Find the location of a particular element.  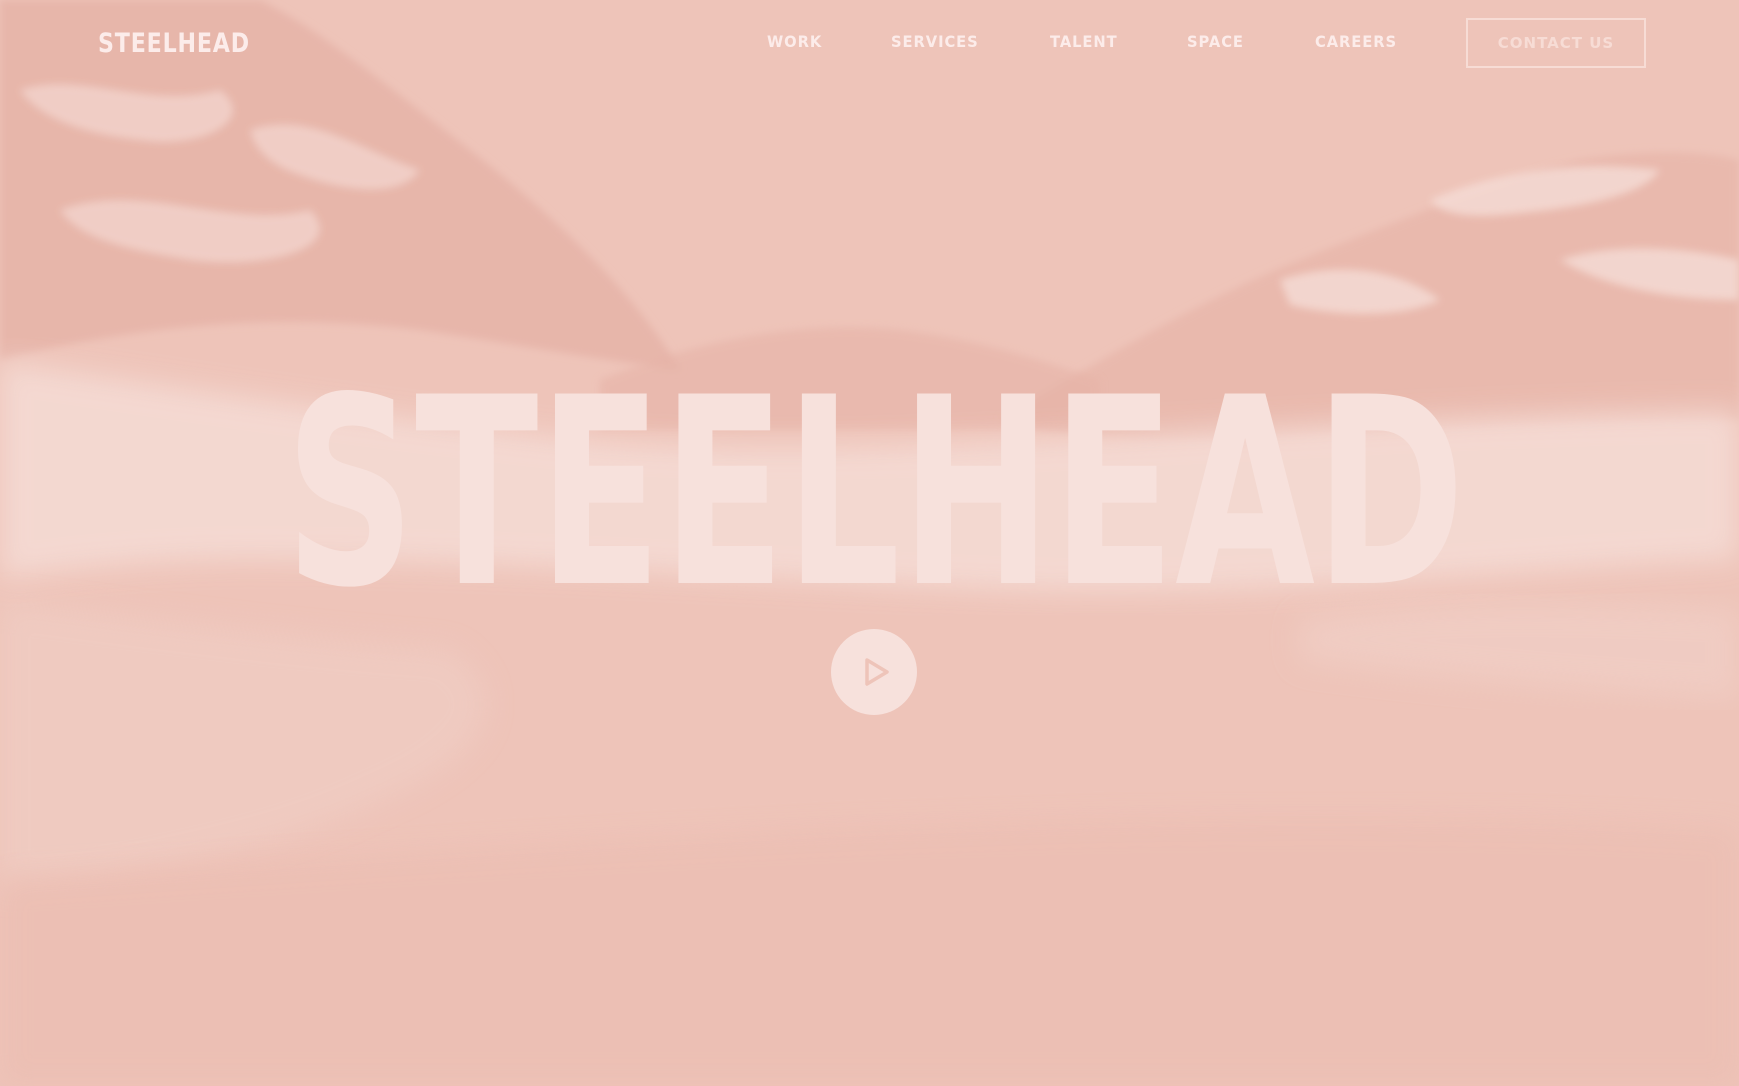

play-icon is located at coordinates (877, 672).